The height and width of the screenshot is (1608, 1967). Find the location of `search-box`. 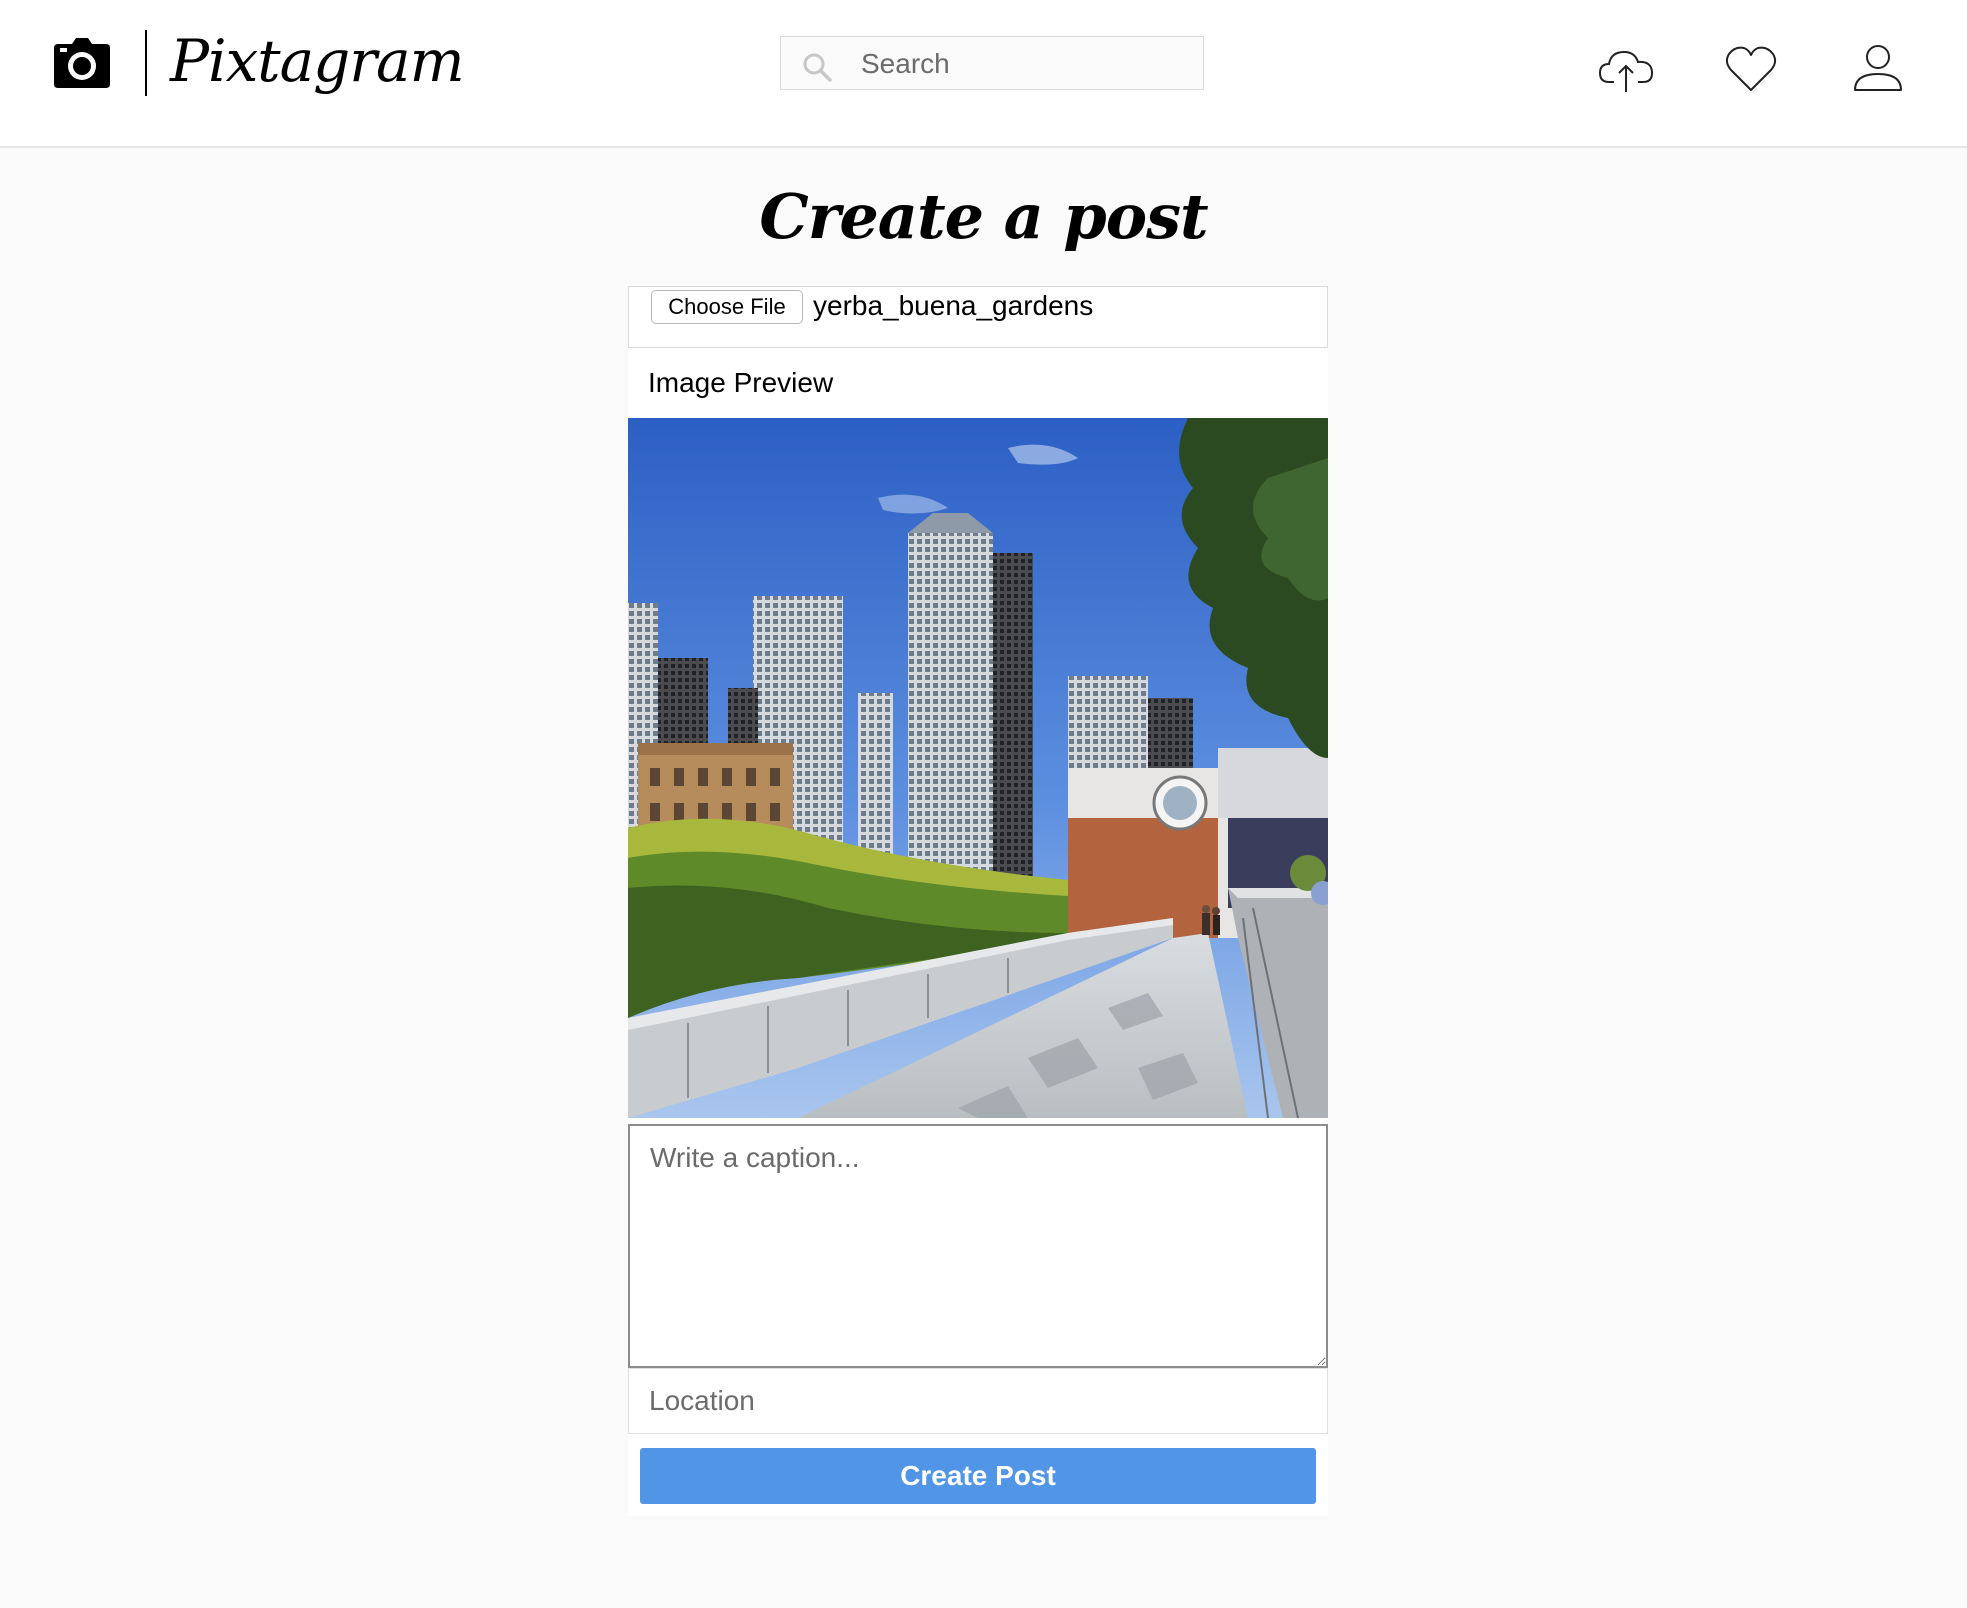

search-box is located at coordinates (992, 63).